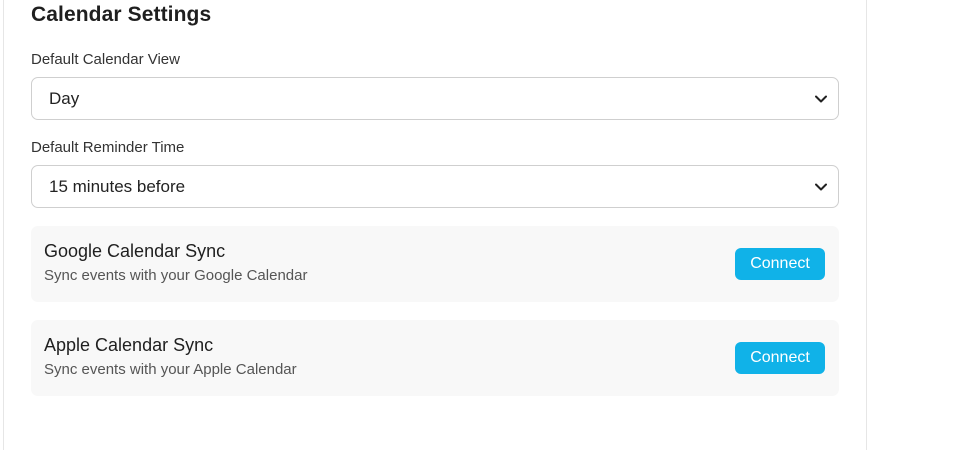 The height and width of the screenshot is (450, 974). What do you see at coordinates (435, 98) in the screenshot?
I see `default-view-select: Day` at bounding box center [435, 98].